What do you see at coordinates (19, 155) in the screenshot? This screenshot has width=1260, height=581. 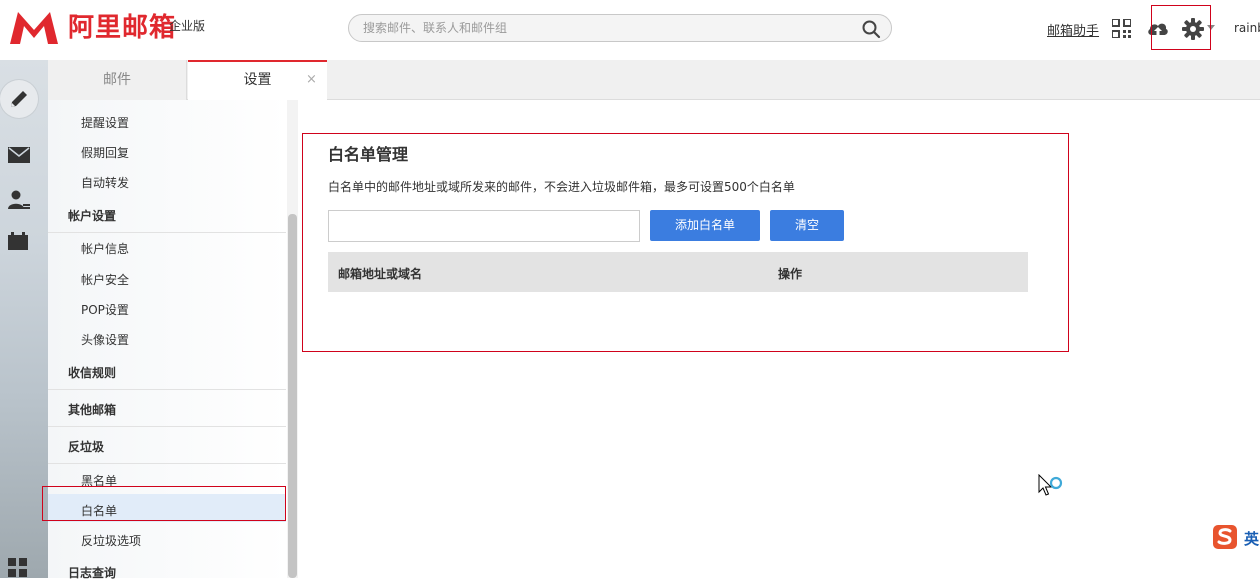 I see `mail-icon` at bounding box center [19, 155].